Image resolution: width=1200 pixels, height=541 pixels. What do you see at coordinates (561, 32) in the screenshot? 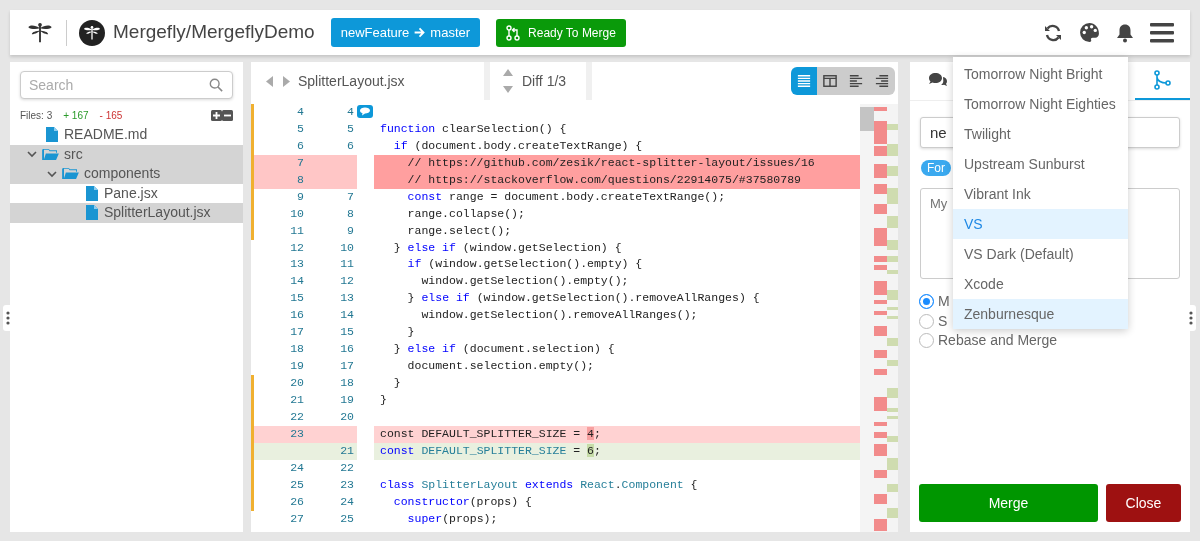
I see `ready-to-merge-button: Ready To Merge` at bounding box center [561, 32].